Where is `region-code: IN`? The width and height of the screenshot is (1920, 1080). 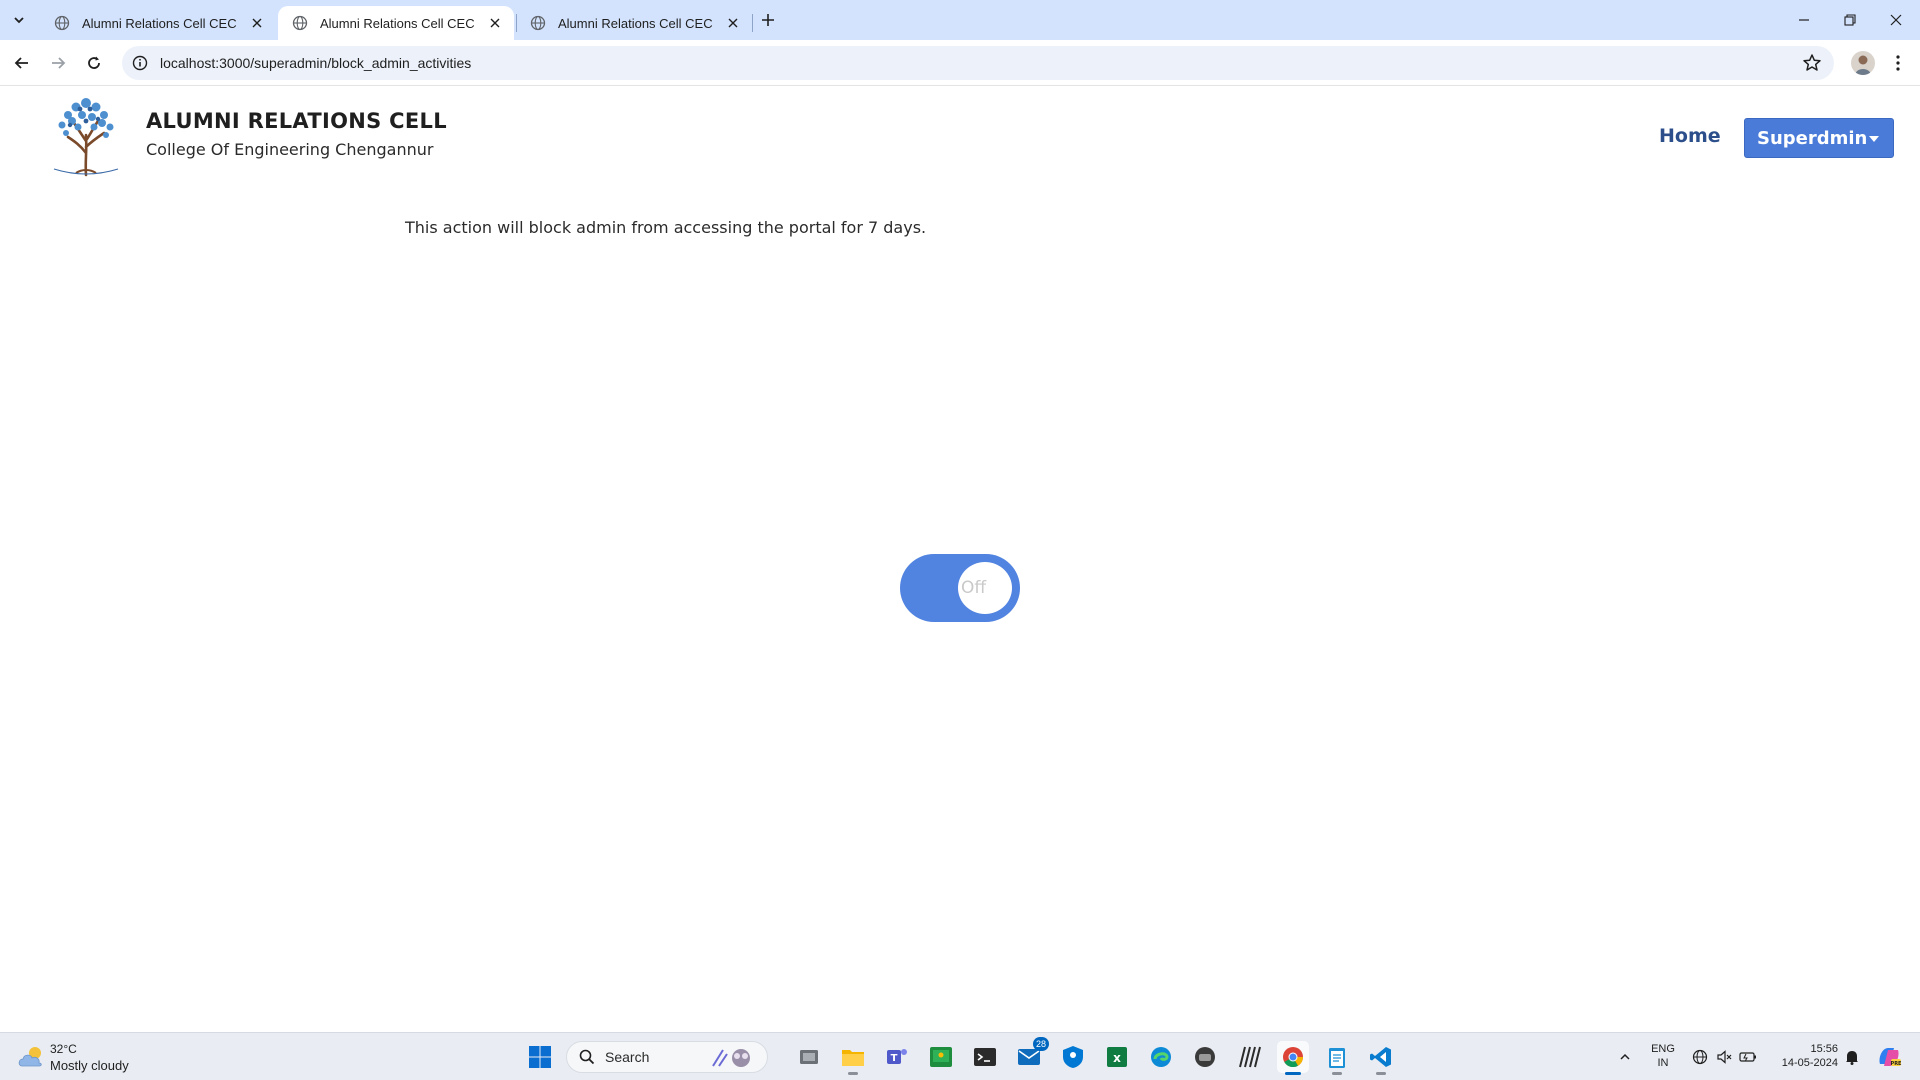 region-code: IN is located at coordinates (1663, 1063).